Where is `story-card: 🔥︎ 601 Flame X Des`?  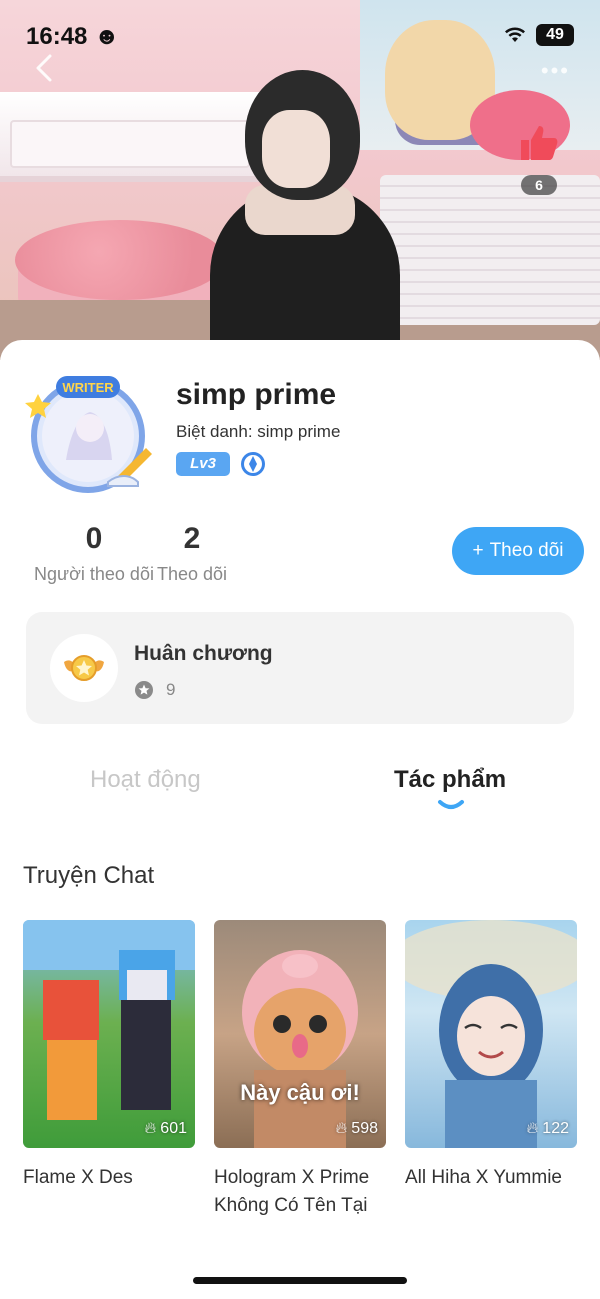 story-card: 🔥︎ 601 Flame X Des is located at coordinates (109, 1056).